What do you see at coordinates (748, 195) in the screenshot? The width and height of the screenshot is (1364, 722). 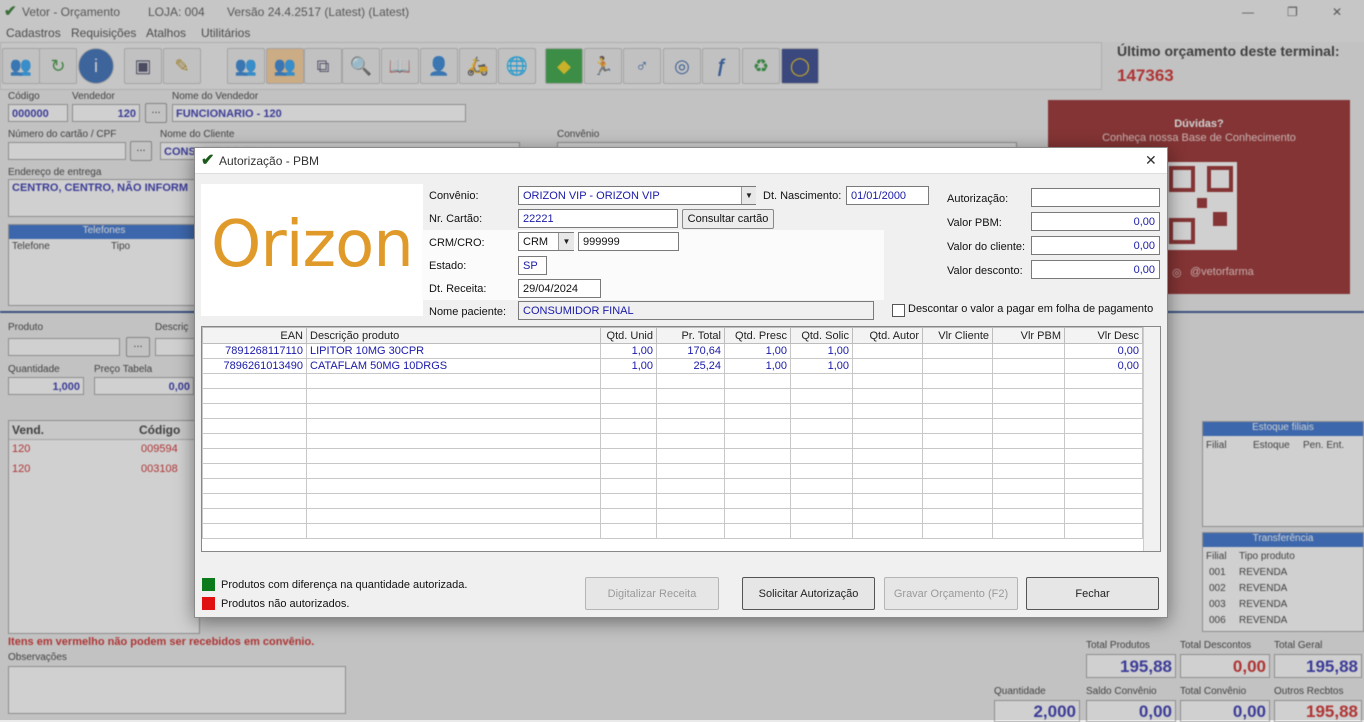 I see `convenio-dropdown-icon: ▼` at bounding box center [748, 195].